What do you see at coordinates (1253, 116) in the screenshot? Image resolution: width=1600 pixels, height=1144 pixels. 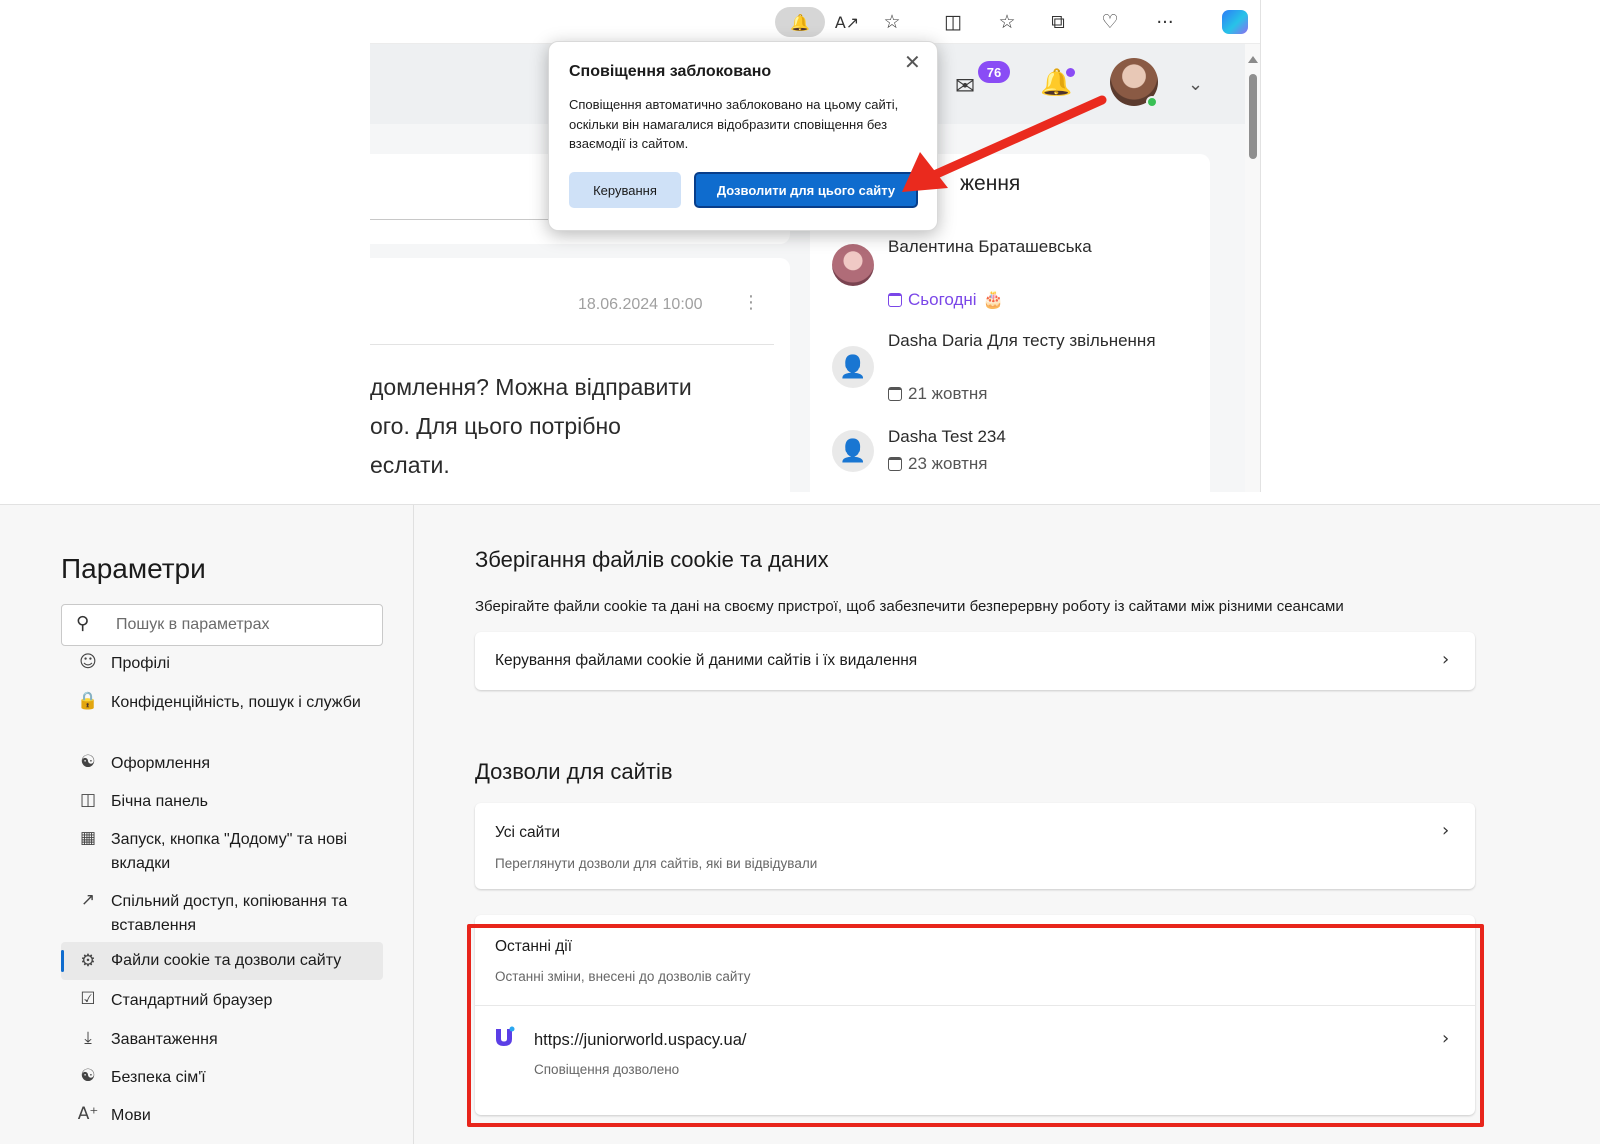 I see `scrollbar-thumb` at bounding box center [1253, 116].